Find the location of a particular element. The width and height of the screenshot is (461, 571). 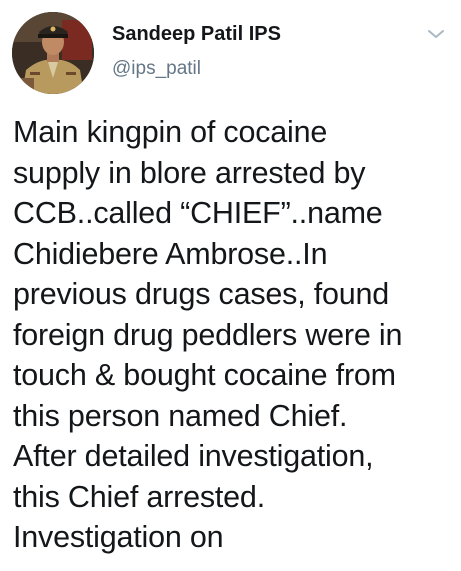

tweet-text-line: touch & bought cocaine from is located at coordinates (204, 375).